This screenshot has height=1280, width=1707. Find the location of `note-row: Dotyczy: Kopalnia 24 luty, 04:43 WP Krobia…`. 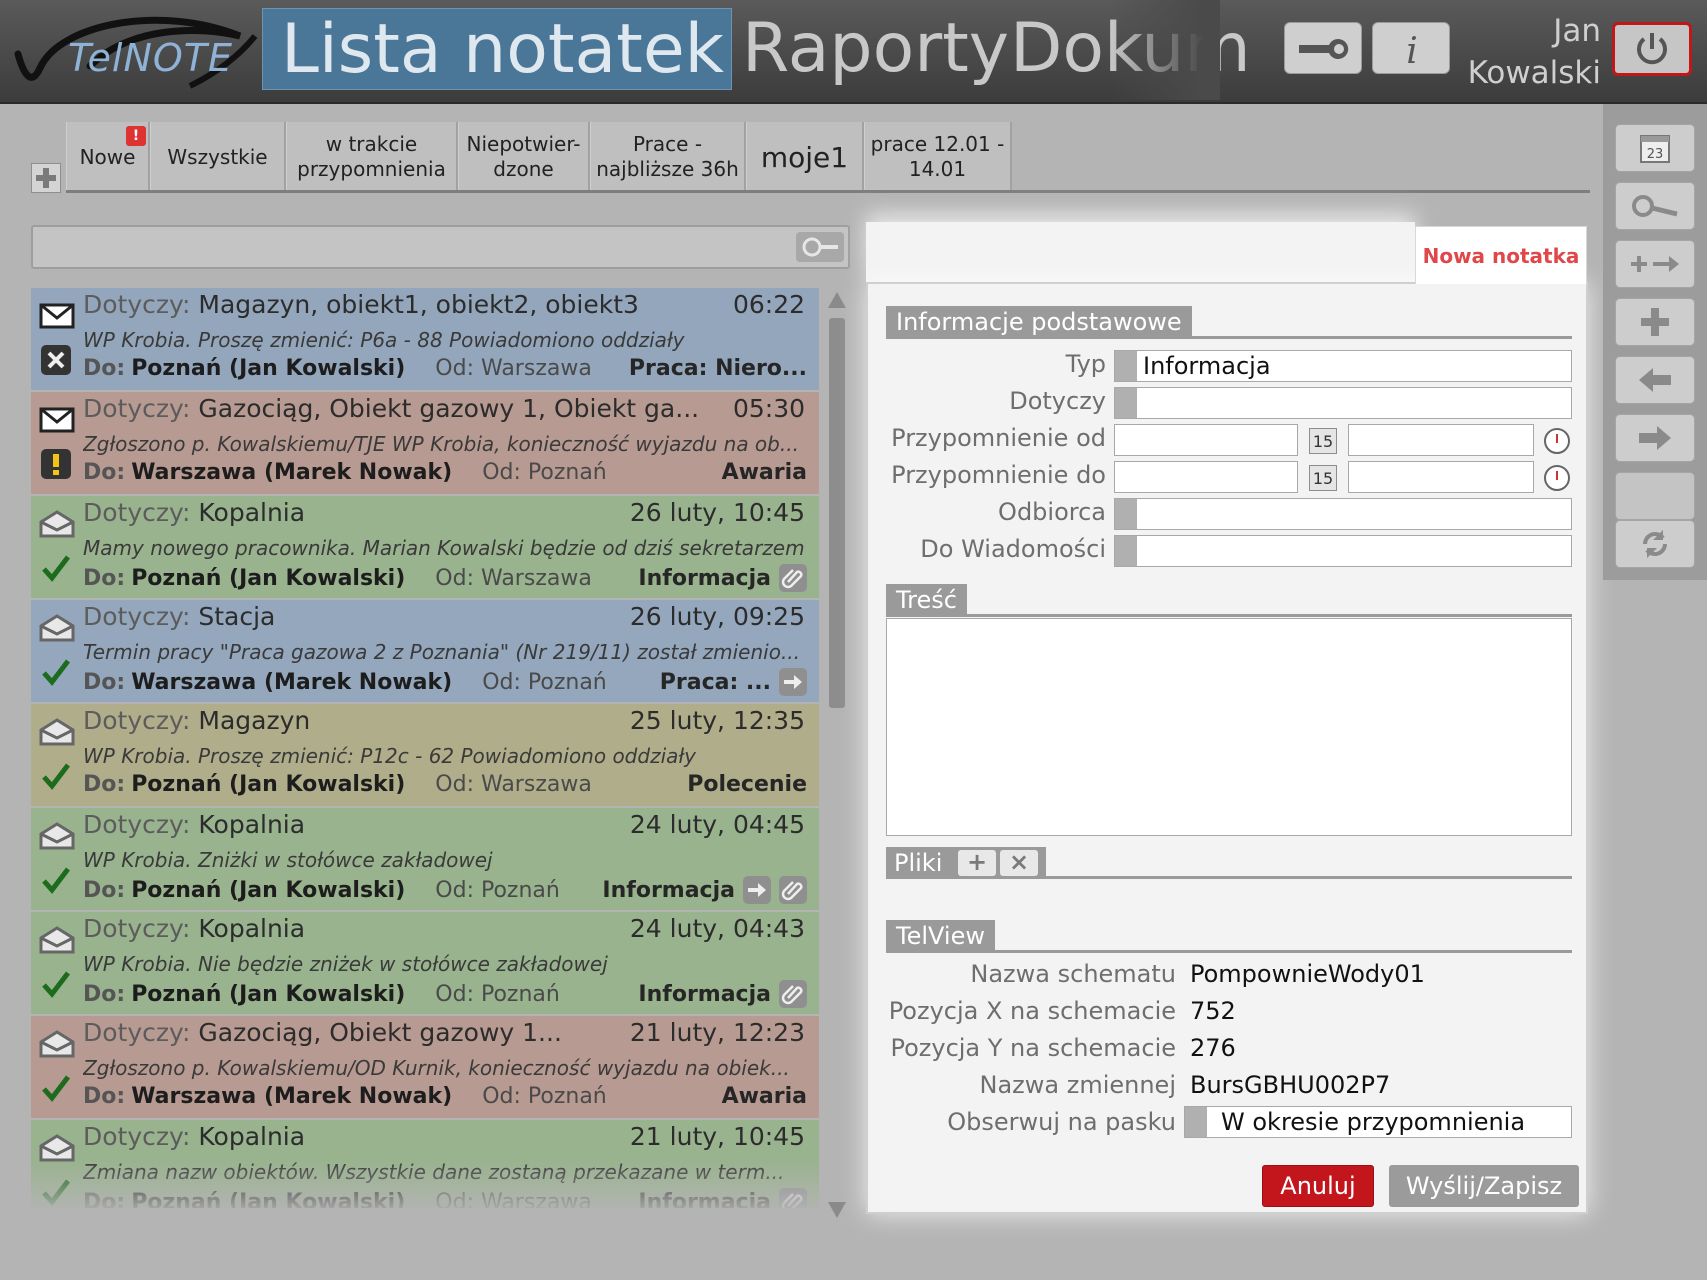

note-row: Dotyczy: Kopalnia 24 luty, 04:43 WP Krobia… is located at coordinates (425, 963).